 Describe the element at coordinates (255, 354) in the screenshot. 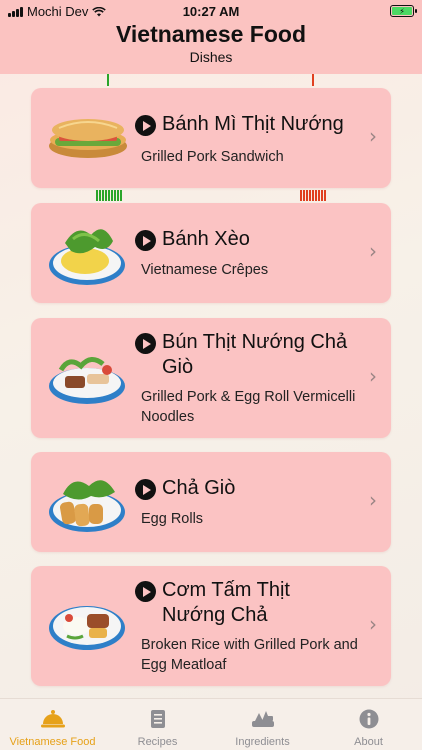

I see `dish-title: Bún Thịt Nướng Chả Giò` at that location.